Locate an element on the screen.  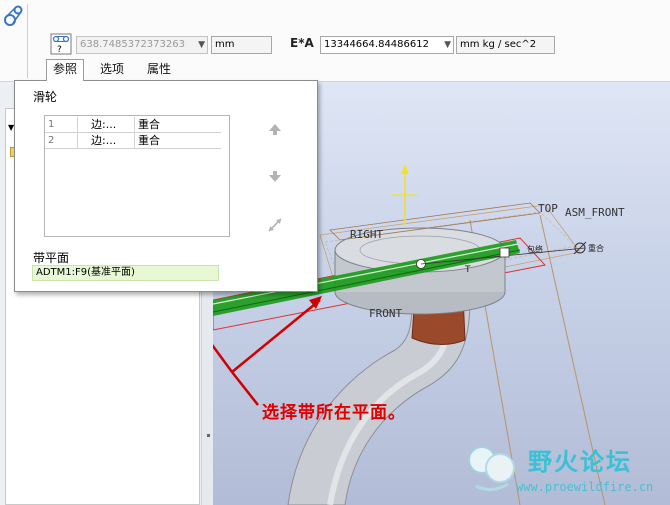
tag-coincide-label: 重合 is located at coordinates (596, 248).